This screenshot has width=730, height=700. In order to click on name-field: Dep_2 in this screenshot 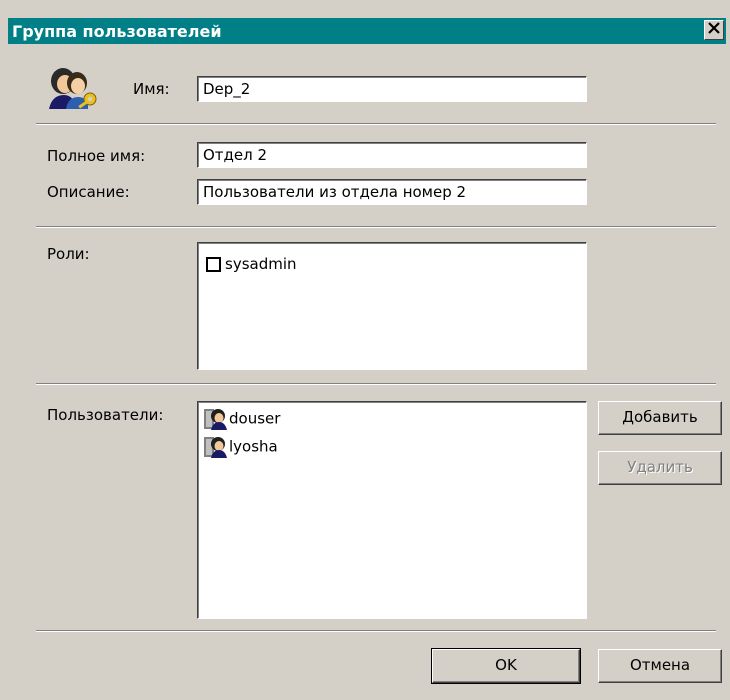, I will do `click(392, 89)`.